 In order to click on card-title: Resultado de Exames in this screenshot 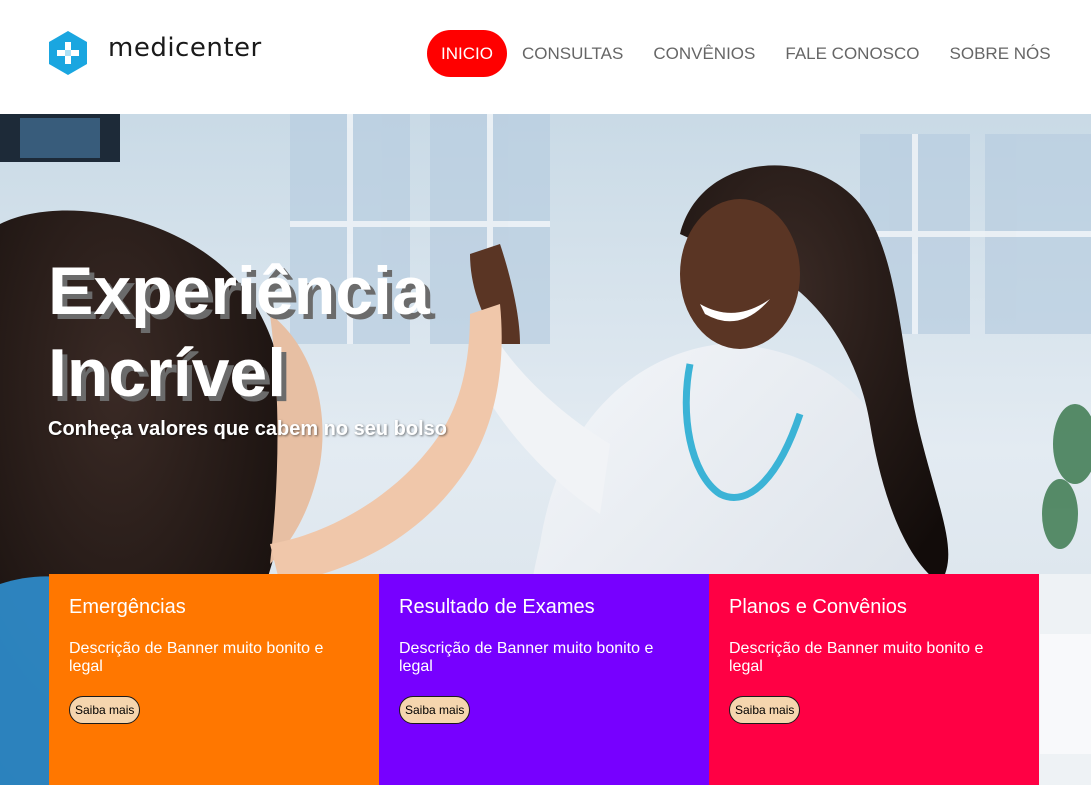, I will do `click(497, 607)`.